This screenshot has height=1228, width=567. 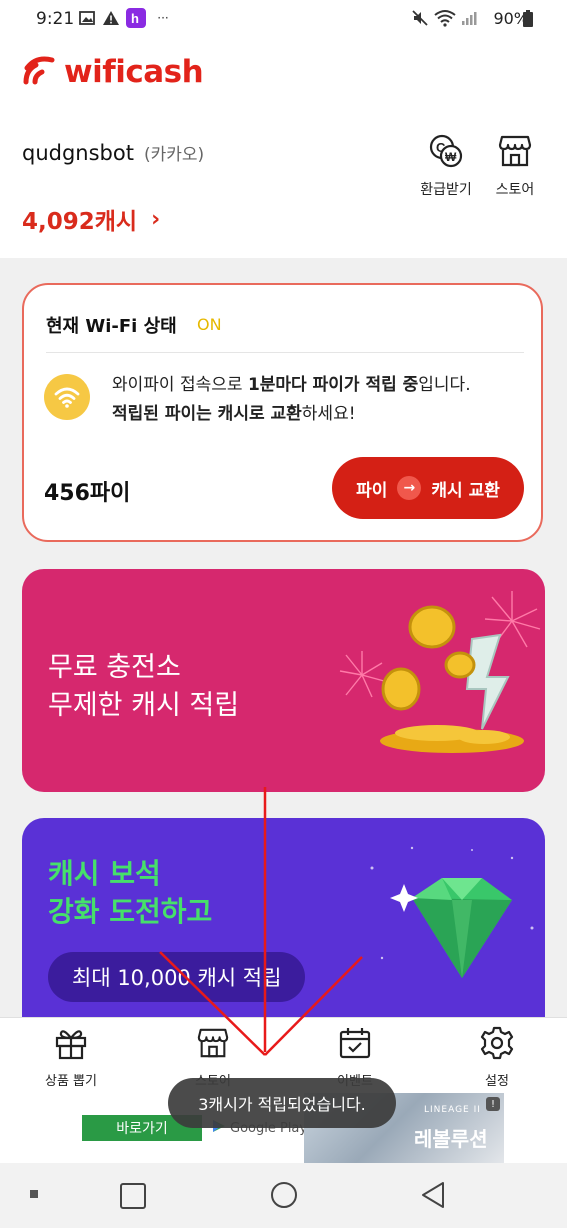 I want to click on status-bar: 9:21 h ··· 90%, so click(x=283, y=19).